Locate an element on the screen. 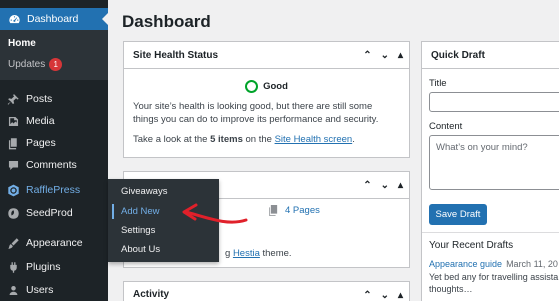  health-items-mid: on the is located at coordinates (258, 139).